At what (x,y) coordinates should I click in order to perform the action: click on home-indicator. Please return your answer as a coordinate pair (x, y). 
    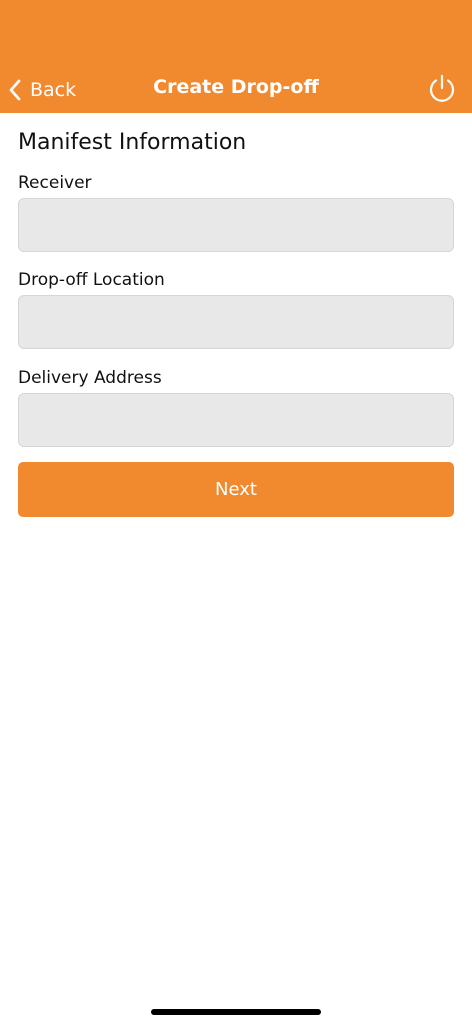
    Looking at the image, I should click on (236, 1012).